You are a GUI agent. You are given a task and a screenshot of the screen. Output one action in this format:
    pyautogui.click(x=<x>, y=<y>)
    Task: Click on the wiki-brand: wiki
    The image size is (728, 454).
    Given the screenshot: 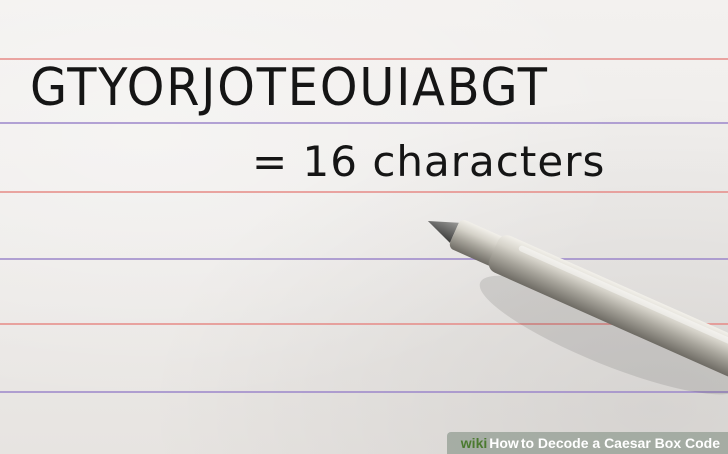 What is the action you would take?
    pyautogui.click(x=474, y=443)
    